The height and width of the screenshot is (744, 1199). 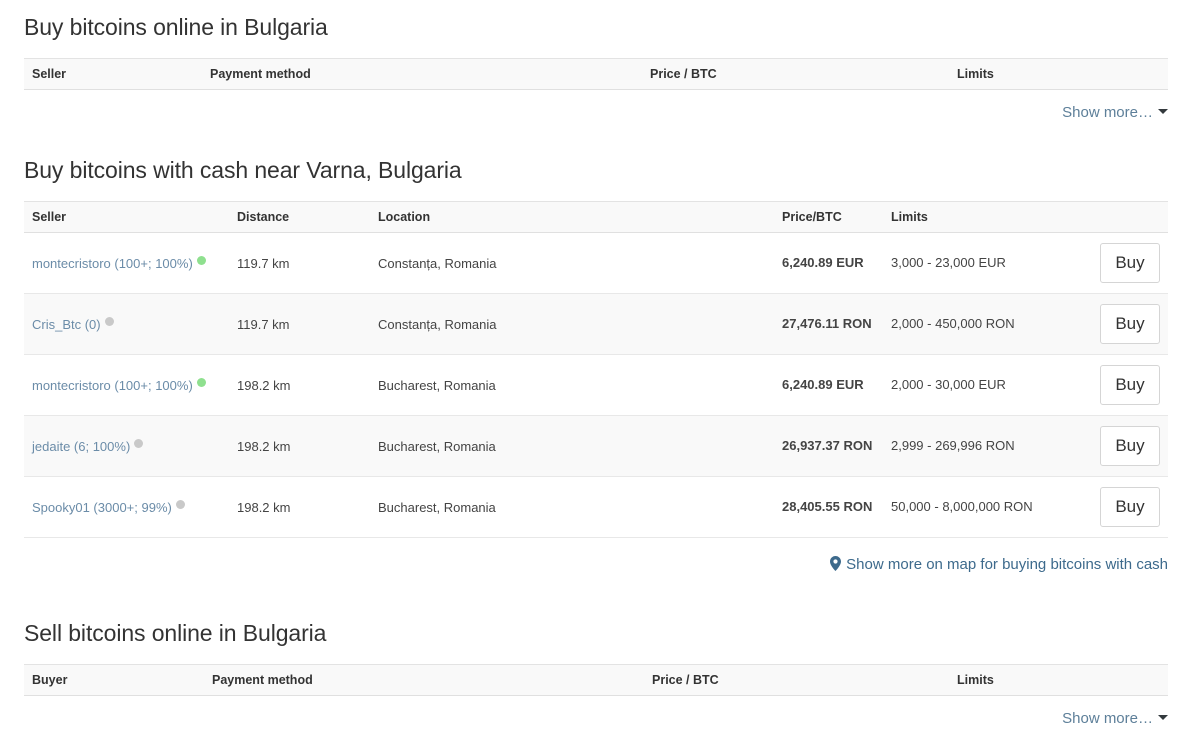 I want to click on cell-seller: Spooky01 (3000+; 99%), so click(x=126, y=507).